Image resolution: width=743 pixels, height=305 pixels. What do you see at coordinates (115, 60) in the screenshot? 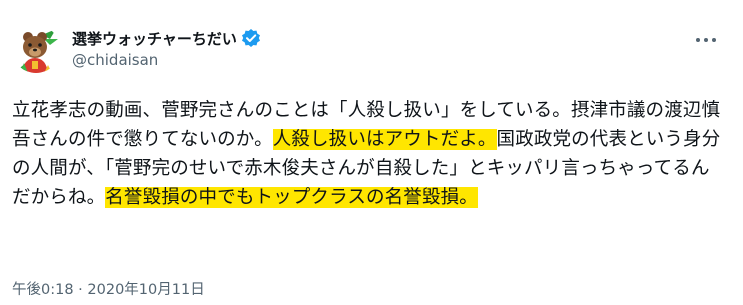
I see `author-handle: @chidaisan` at bounding box center [115, 60].